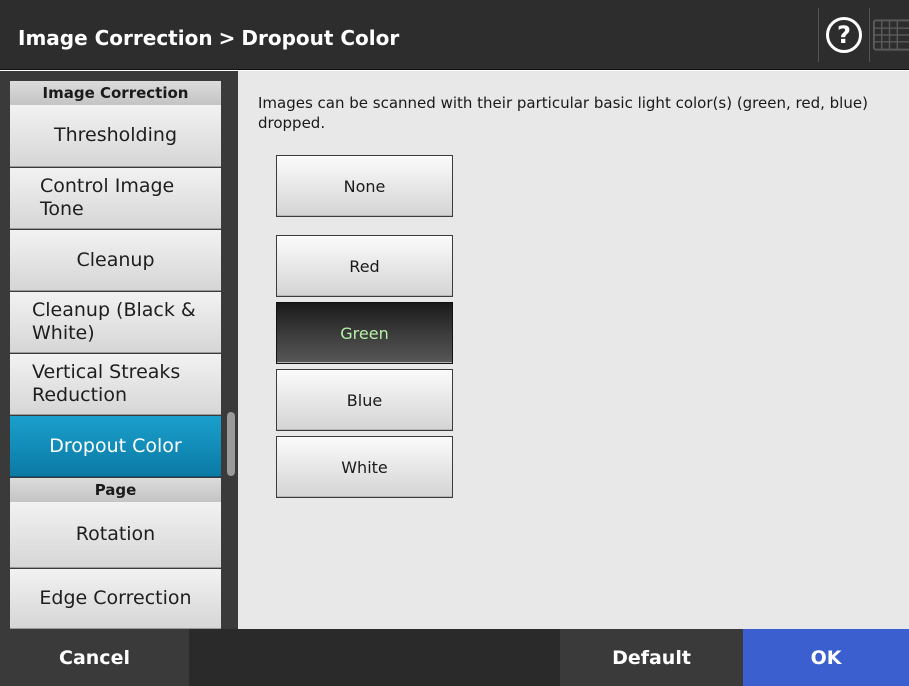 The width and height of the screenshot is (909, 686). I want to click on sidebar-item-vertical-streaks-reduction: Vertical Streaks Reduction, so click(115, 384).